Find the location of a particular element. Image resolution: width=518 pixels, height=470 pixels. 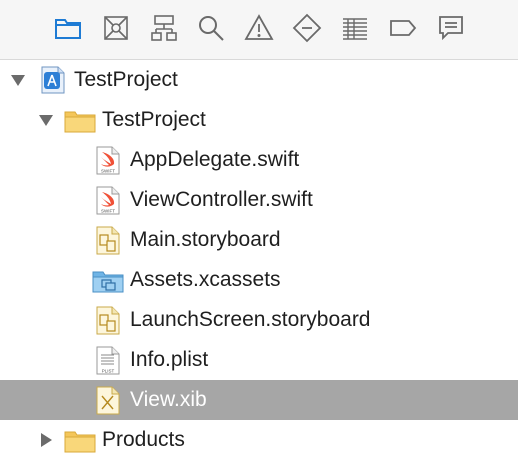

symbol-navigator-icon is located at coordinates (164, 28).